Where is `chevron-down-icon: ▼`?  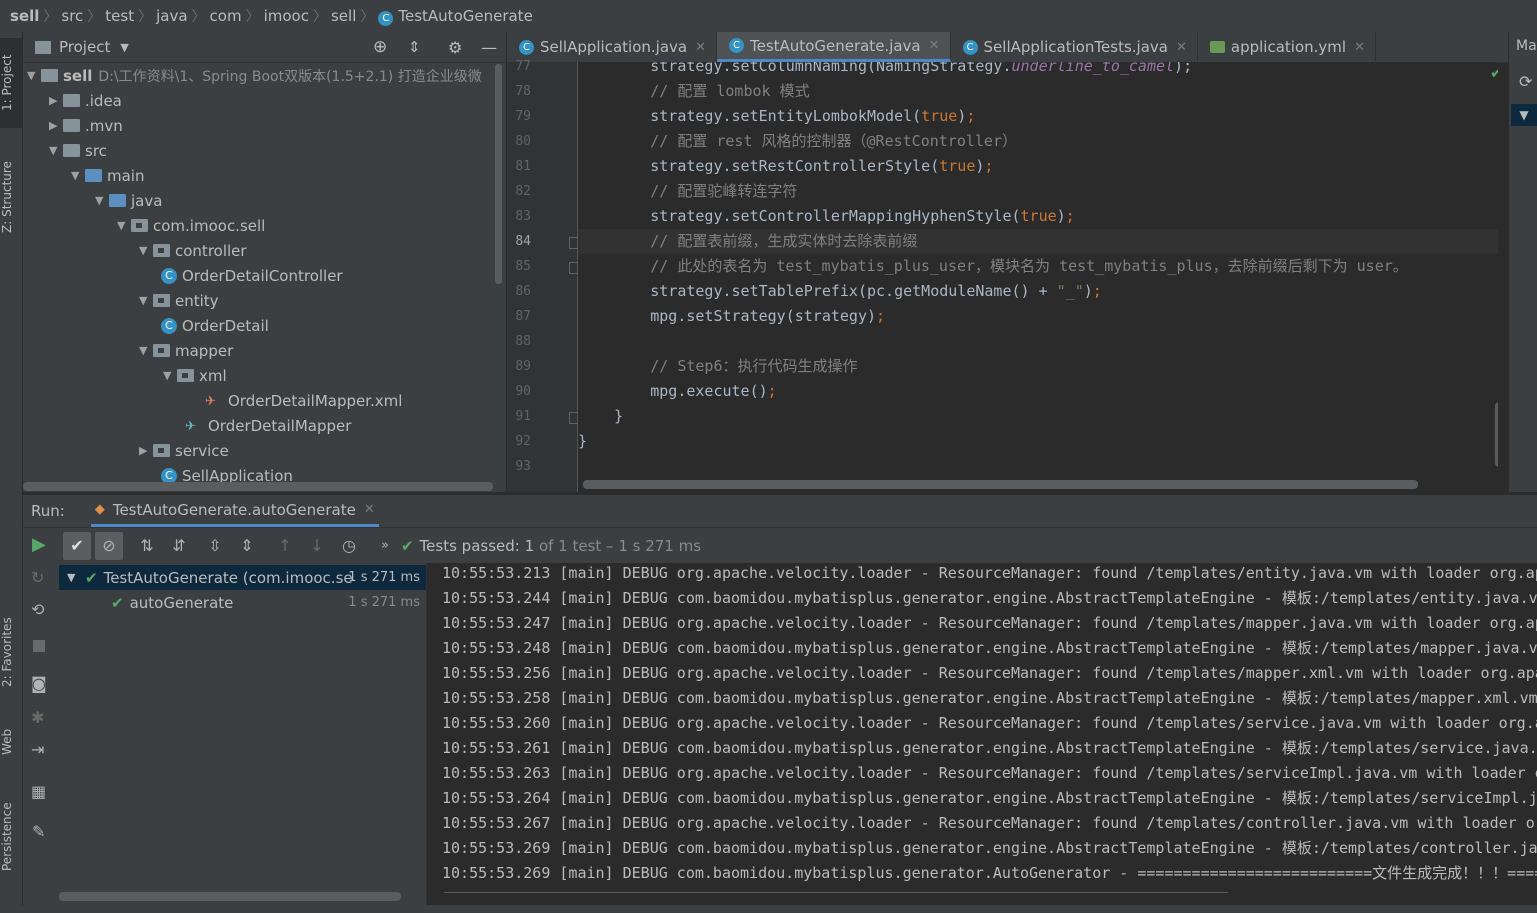
chevron-down-icon: ▼ is located at coordinates (124, 47).